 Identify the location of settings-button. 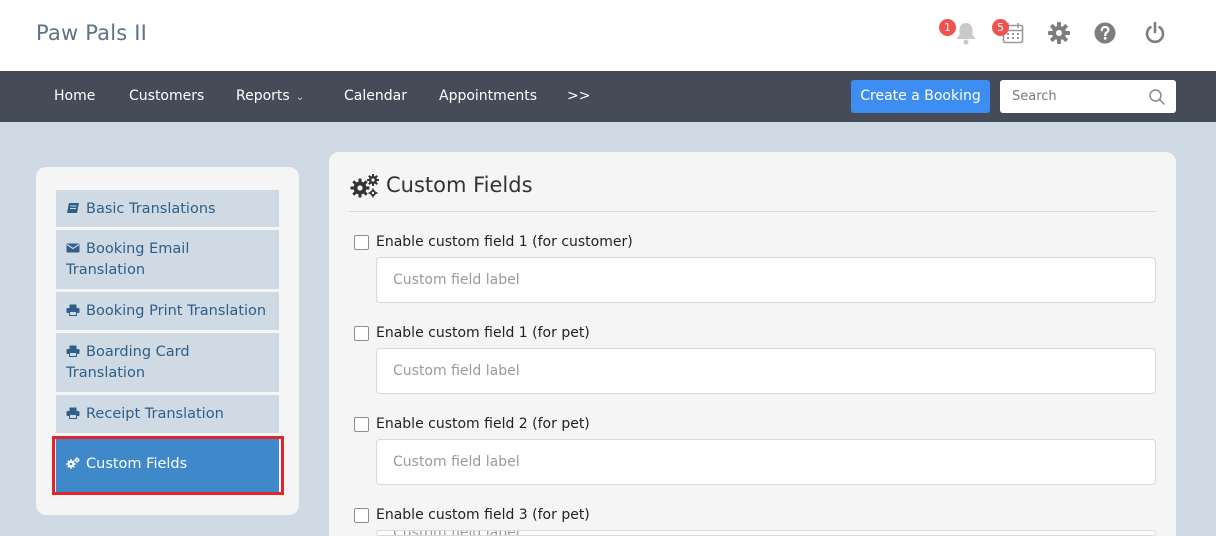
(1059, 33).